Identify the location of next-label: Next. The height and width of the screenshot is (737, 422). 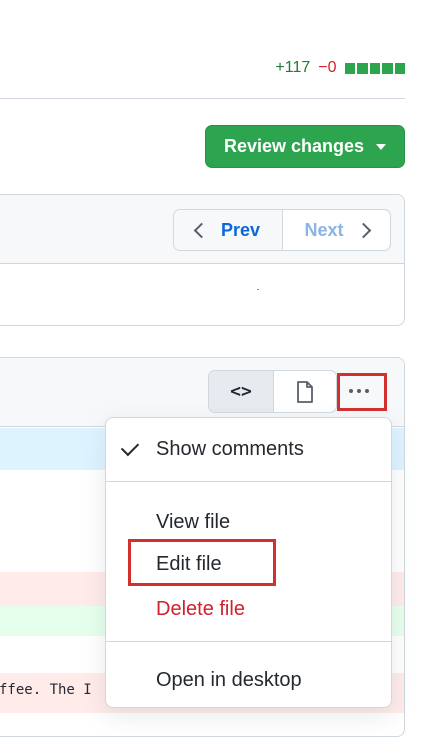
(324, 229).